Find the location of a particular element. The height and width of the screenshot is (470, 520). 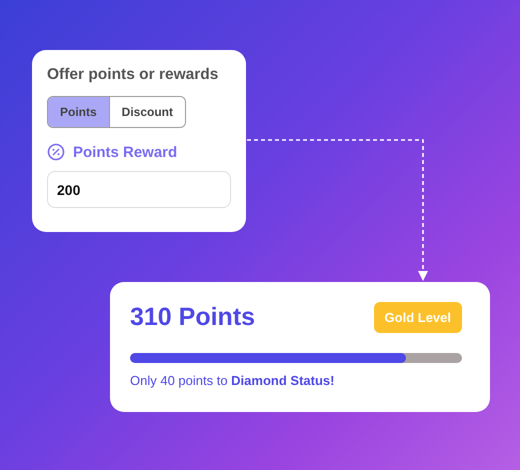

points-input: 200 is located at coordinates (139, 189).